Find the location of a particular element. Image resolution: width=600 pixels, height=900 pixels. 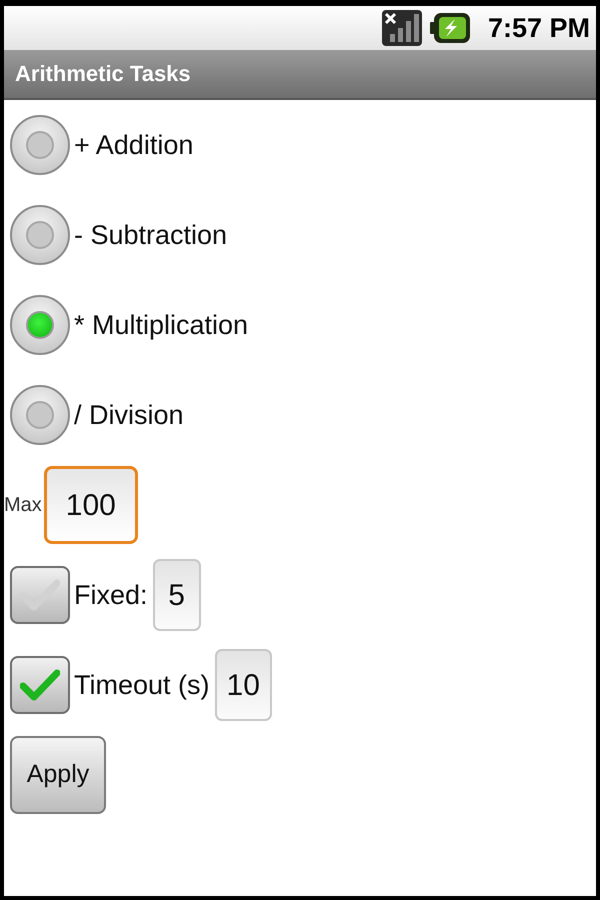

radio-label: - Subtraction is located at coordinates (151, 235).